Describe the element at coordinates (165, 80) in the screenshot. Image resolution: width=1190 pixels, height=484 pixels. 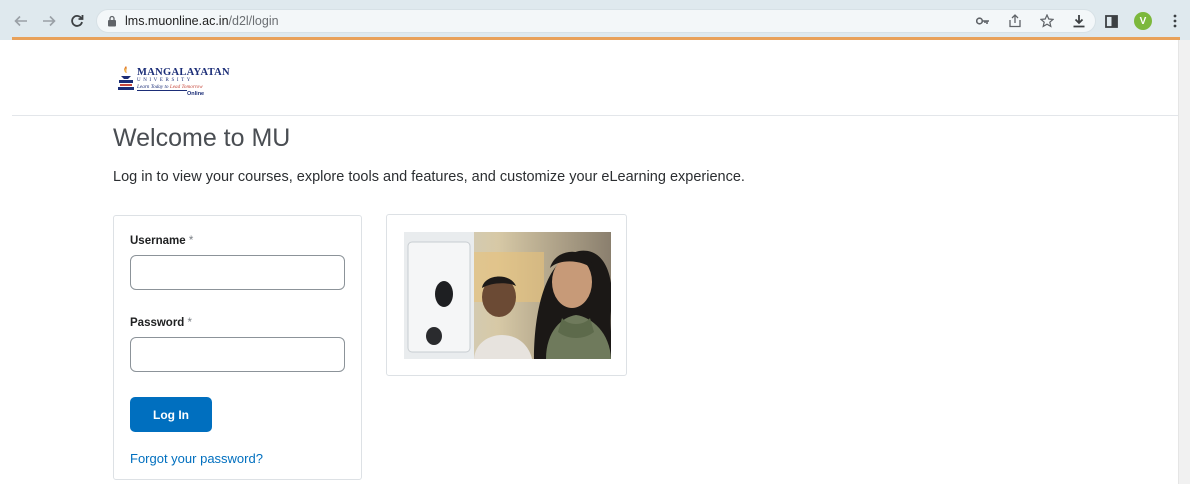
I see `logo-subtitle: UNIVERSITY` at that location.